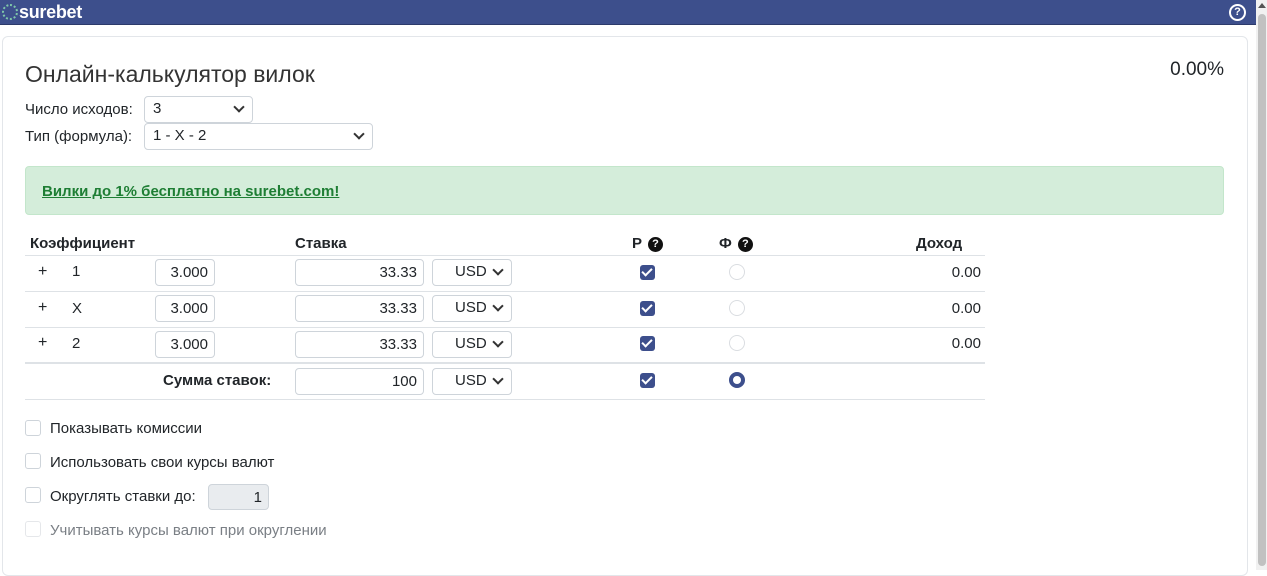 Image resolution: width=1267 pixels, height=576 pixels. What do you see at coordinates (725, 243) in the screenshot?
I see `header-f-label: Ф` at bounding box center [725, 243].